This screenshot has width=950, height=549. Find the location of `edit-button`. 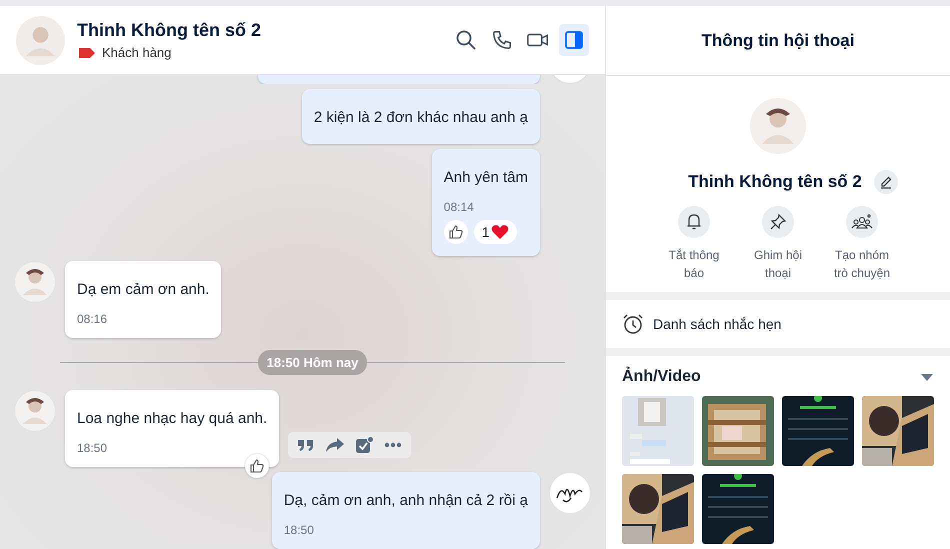

edit-button is located at coordinates (886, 182).